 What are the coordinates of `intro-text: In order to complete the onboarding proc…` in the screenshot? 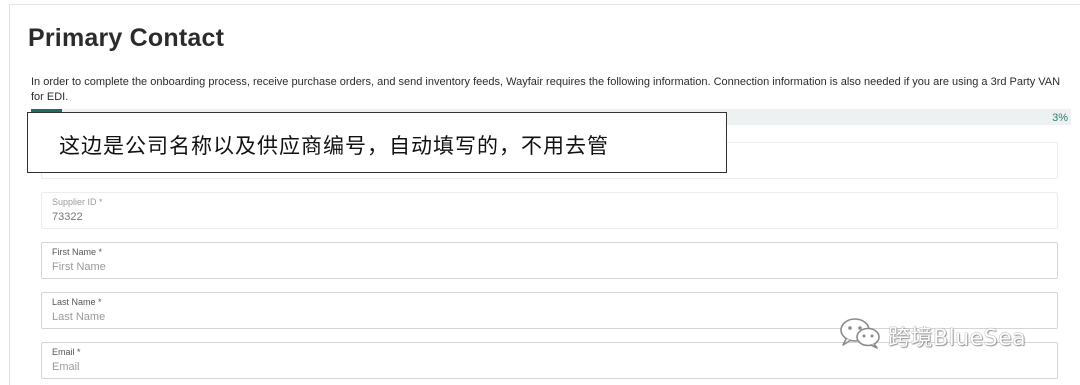 It's located at (546, 89).